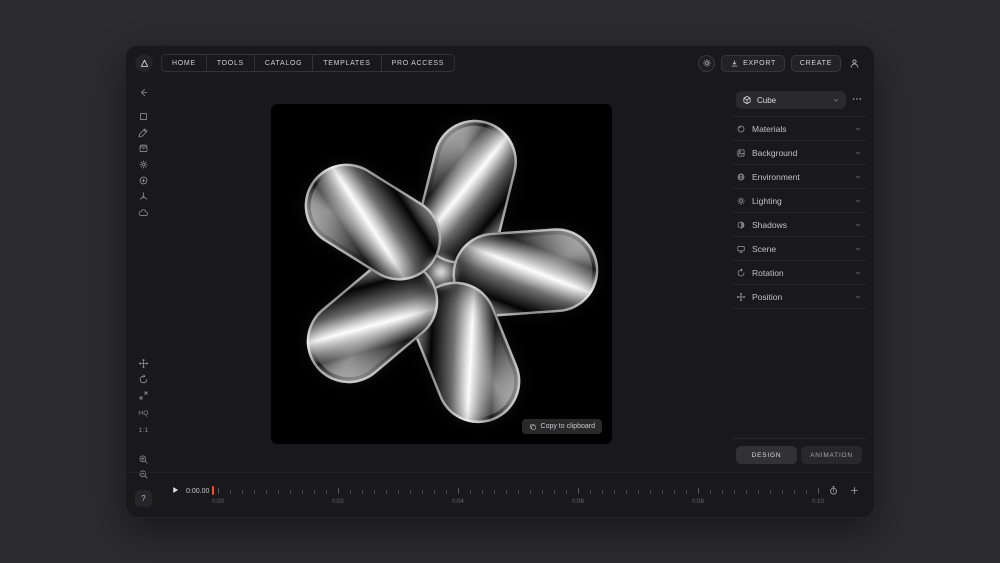  I want to click on tick-label: 0:08, so click(698, 502).